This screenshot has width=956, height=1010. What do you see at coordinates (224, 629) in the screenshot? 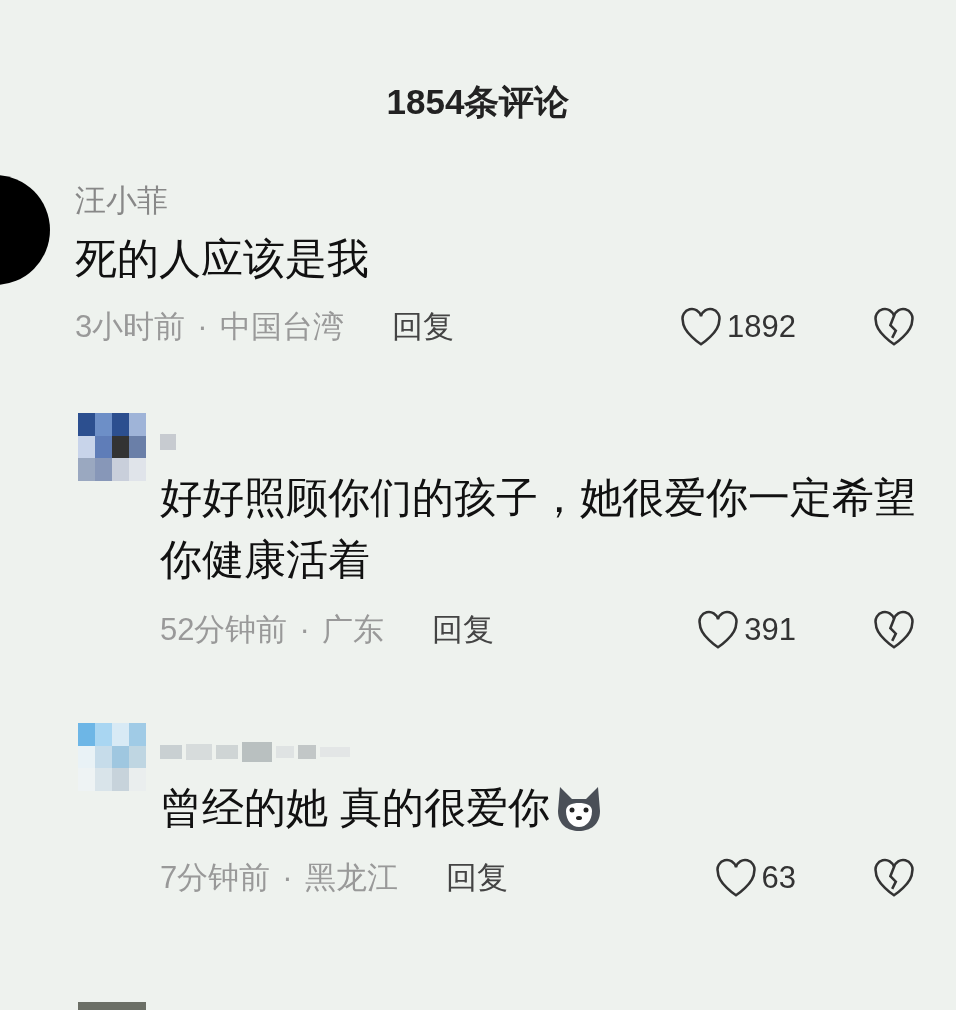
I see `timestamp-location: 52分钟前` at bounding box center [224, 629].